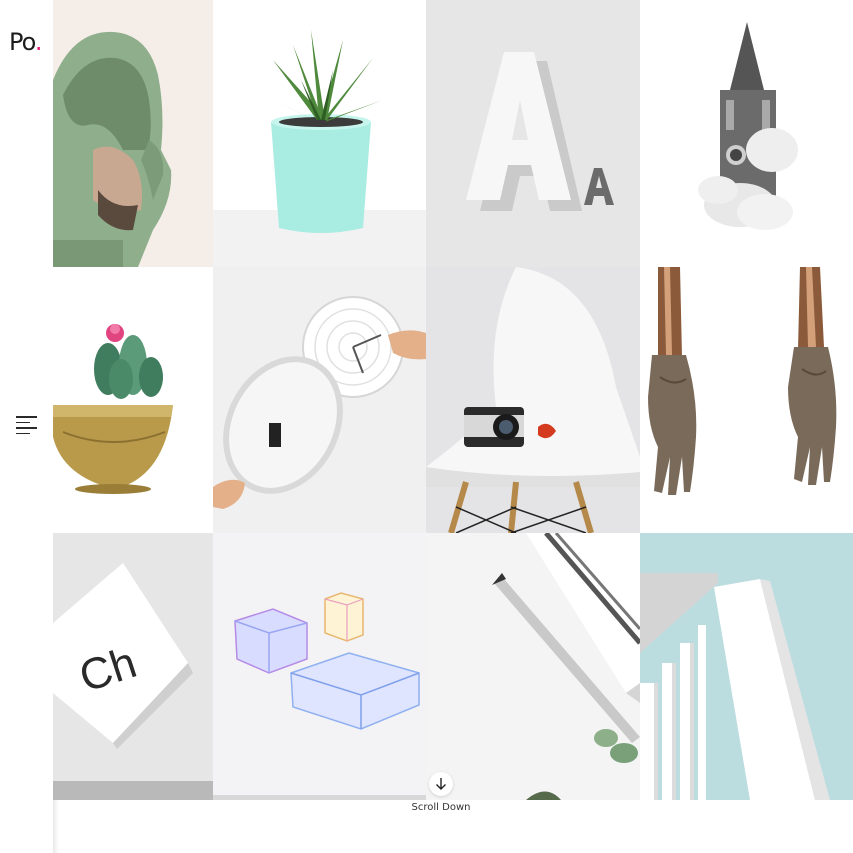 This screenshot has width=853, height=853. I want to click on gallery-item-hooded-man, so click(133, 133).